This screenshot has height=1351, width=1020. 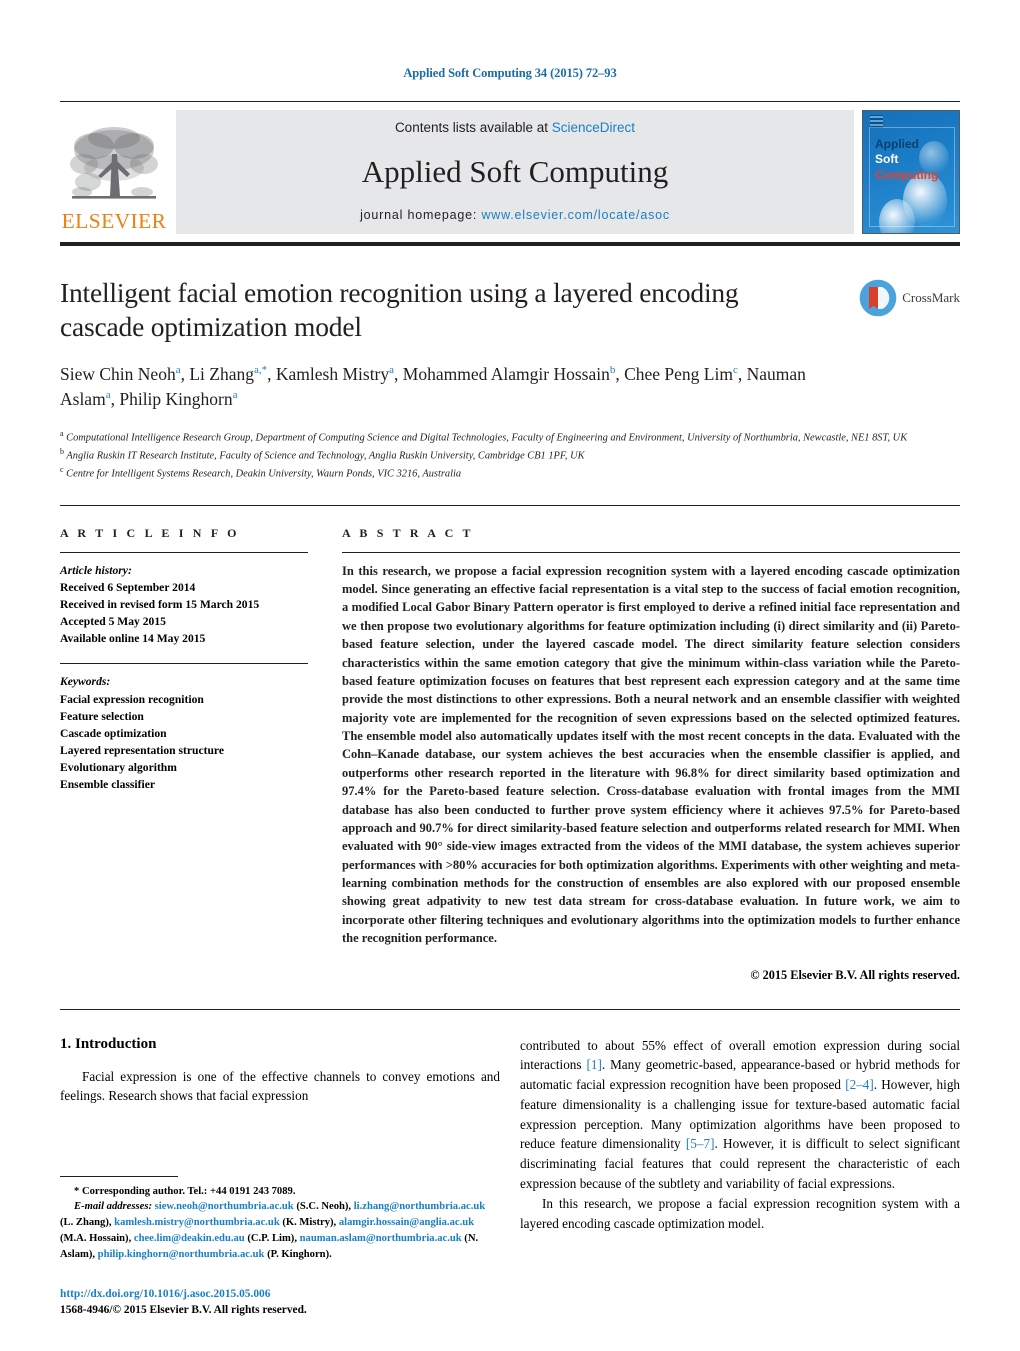 What do you see at coordinates (510, 101) in the screenshot?
I see `header-divider` at bounding box center [510, 101].